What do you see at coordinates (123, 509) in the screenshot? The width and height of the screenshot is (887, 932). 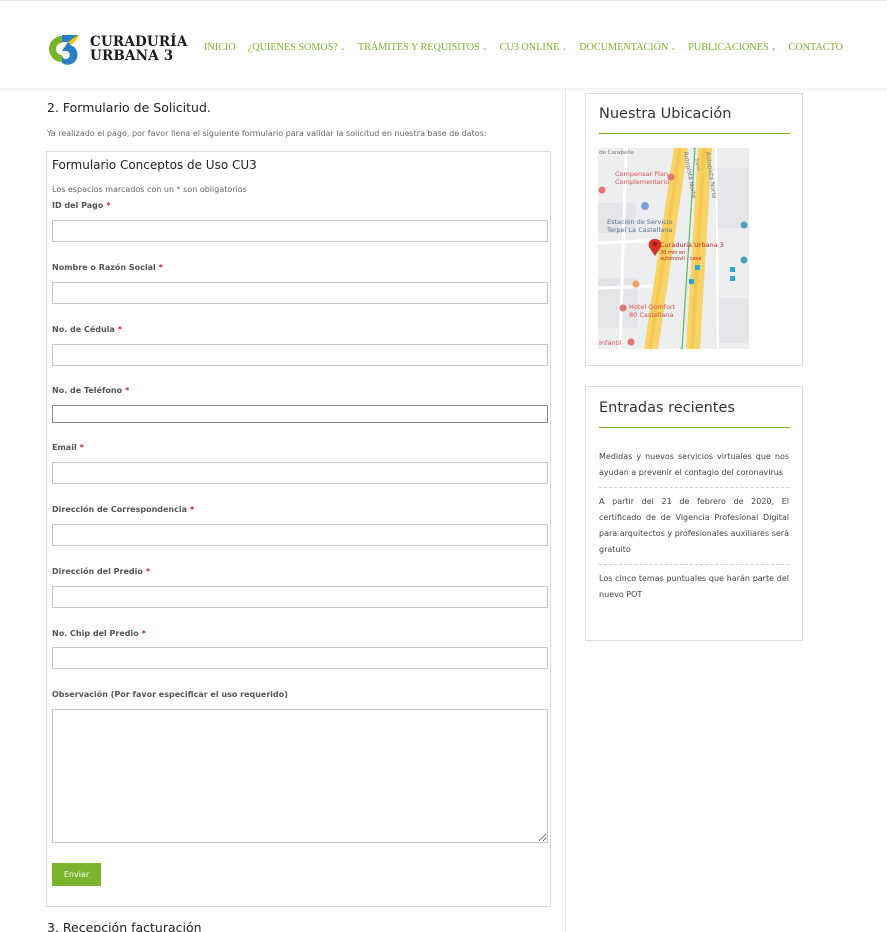 I see `field-label-correspondencia: Dirección de Correspondencia *` at bounding box center [123, 509].